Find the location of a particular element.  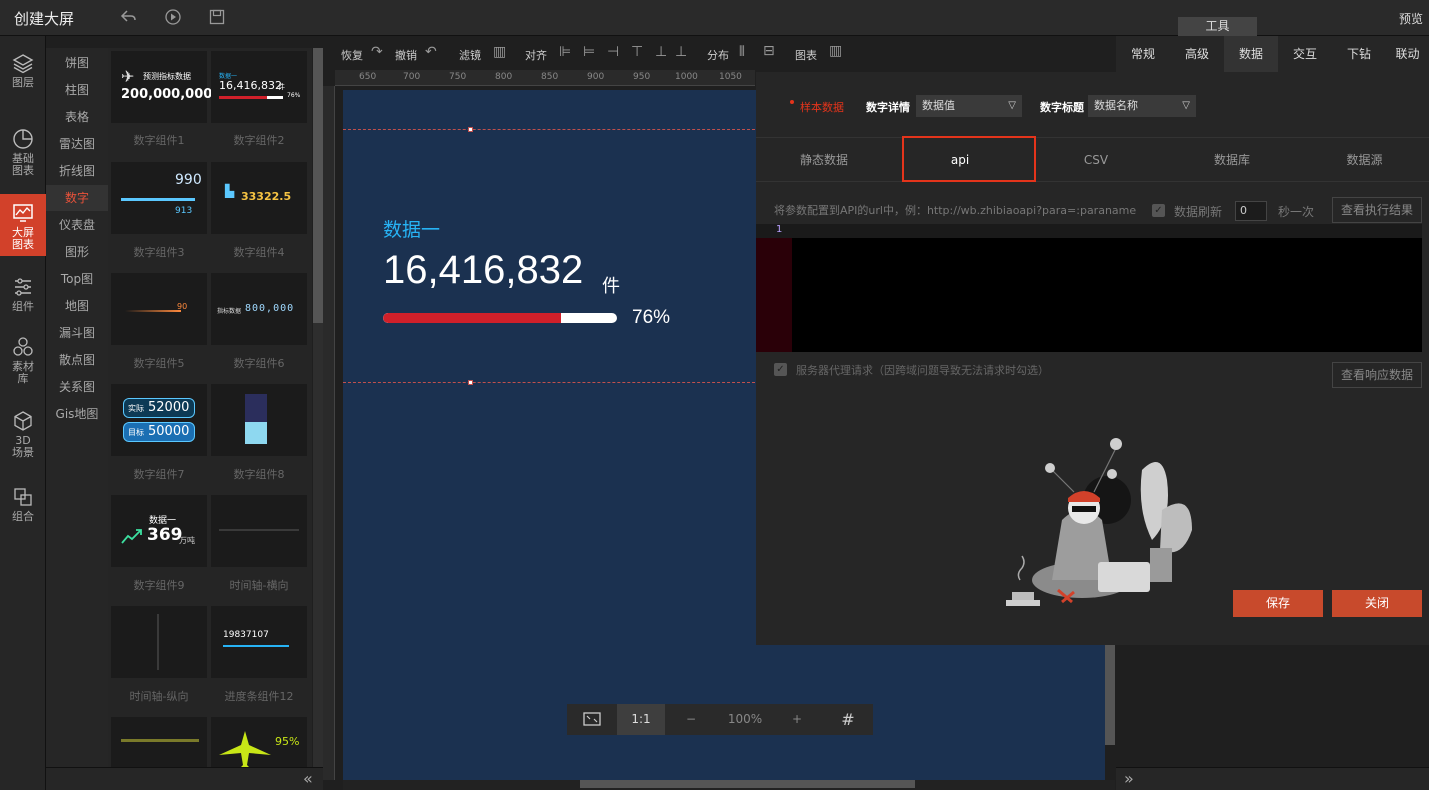

view-response-button: 查看响应数据 is located at coordinates (1377, 375).